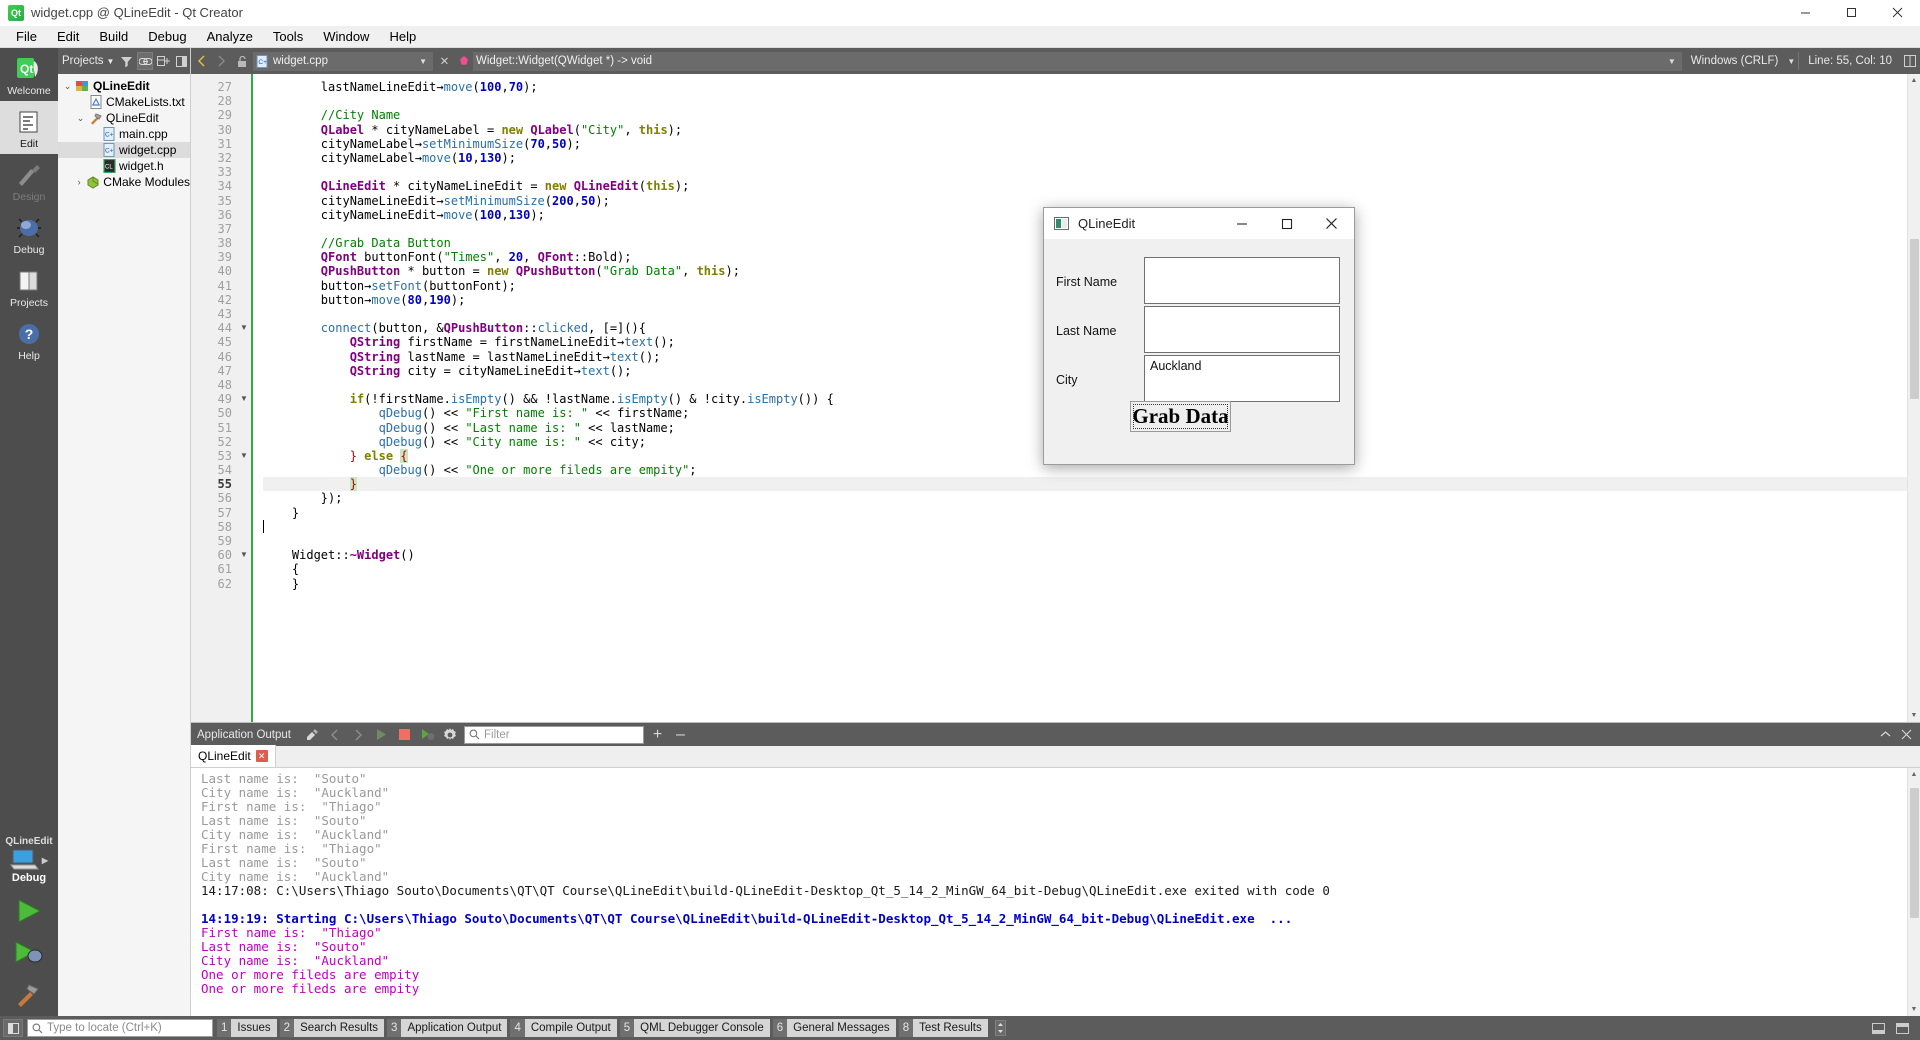 This screenshot has width=1920, height=1040. I want to click on input-city: Auckland, so click(1242, 378).